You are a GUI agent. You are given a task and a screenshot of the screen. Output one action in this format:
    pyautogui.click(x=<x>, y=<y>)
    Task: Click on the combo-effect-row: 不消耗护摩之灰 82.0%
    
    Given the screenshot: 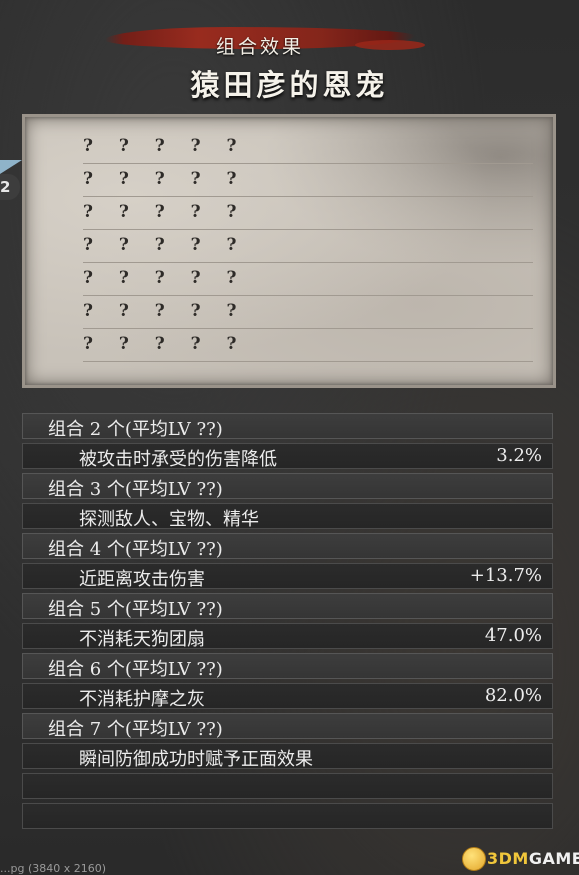 What is the action you would take?
    pyautogui.click(x=287, y=696)
    